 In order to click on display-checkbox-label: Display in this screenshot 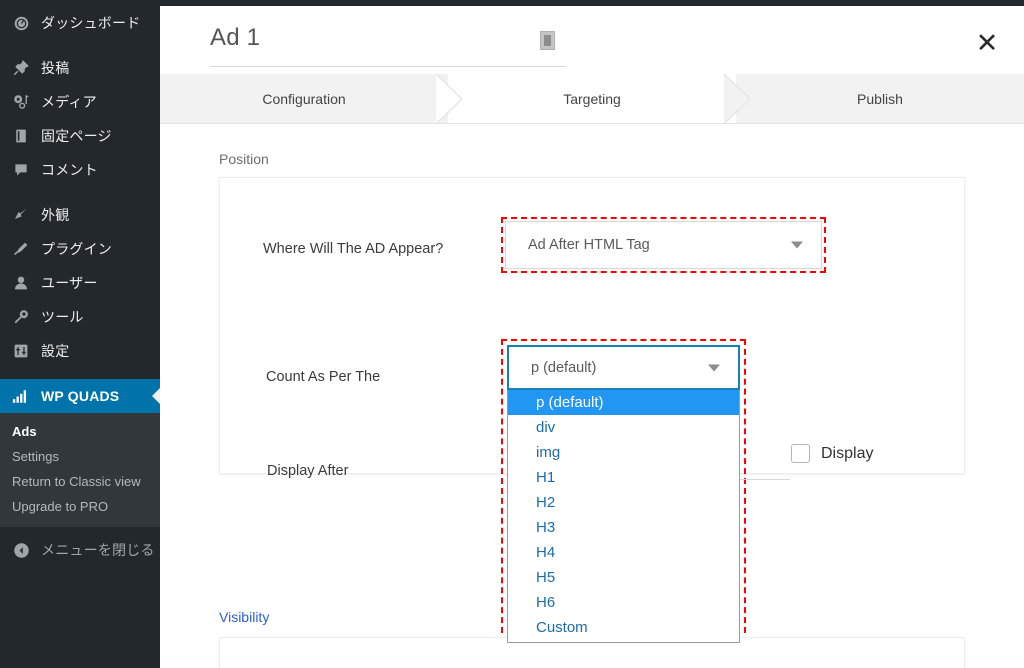, I will do `click(847, 453)`.